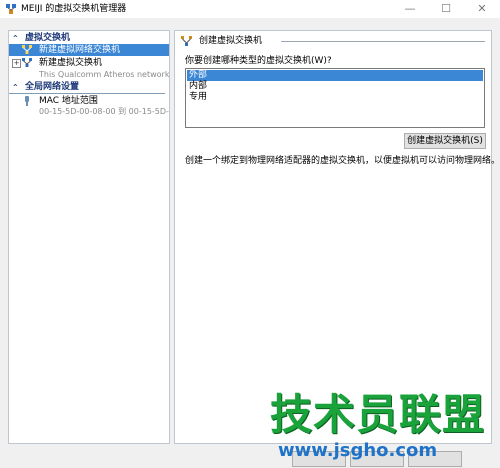  What do you see at coordinates (74, 9) in the screenshot?
I see `window-title: MEIJI 的虚拟交换机管理器` at bounding box center [74, 9].